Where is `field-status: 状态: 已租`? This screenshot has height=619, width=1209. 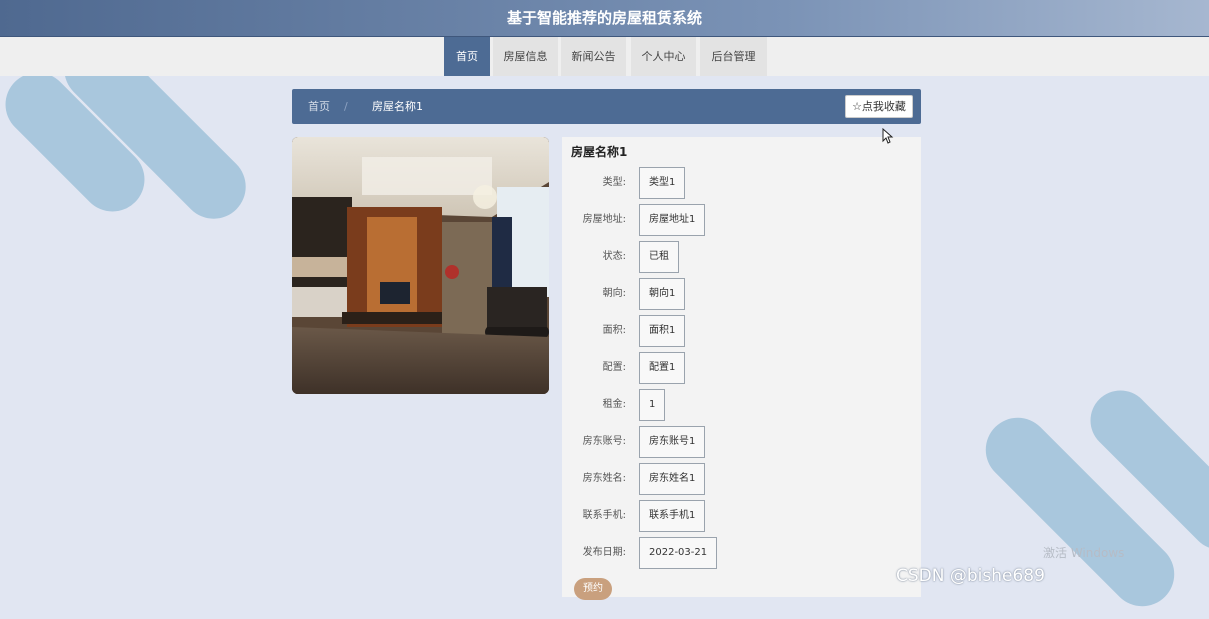
field-status: 状态: 已租 is located at coordinates (741, 257).